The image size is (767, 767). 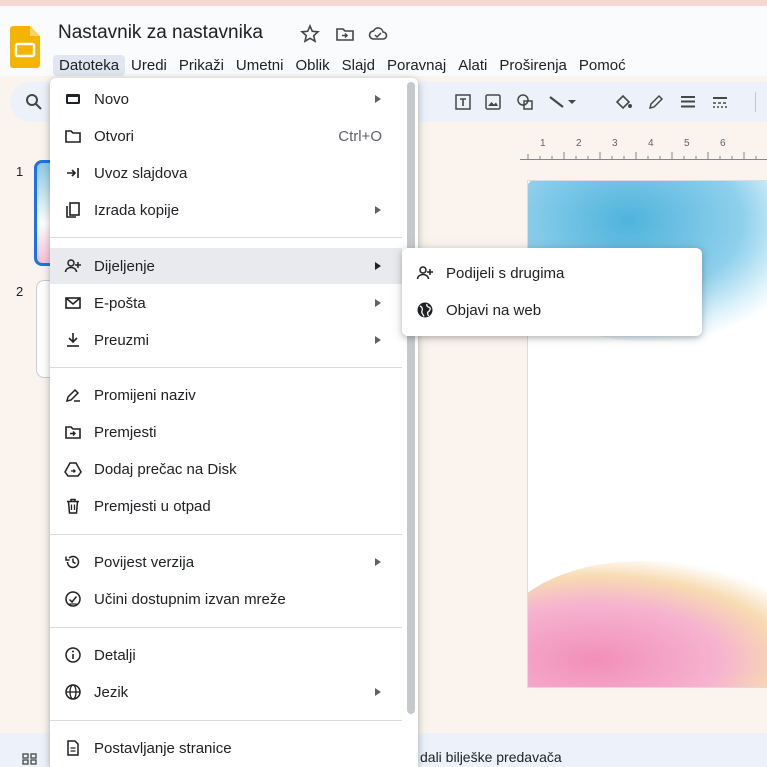 I want to click on menu-prikazi: Prikaži, so click(x=201, y=65).